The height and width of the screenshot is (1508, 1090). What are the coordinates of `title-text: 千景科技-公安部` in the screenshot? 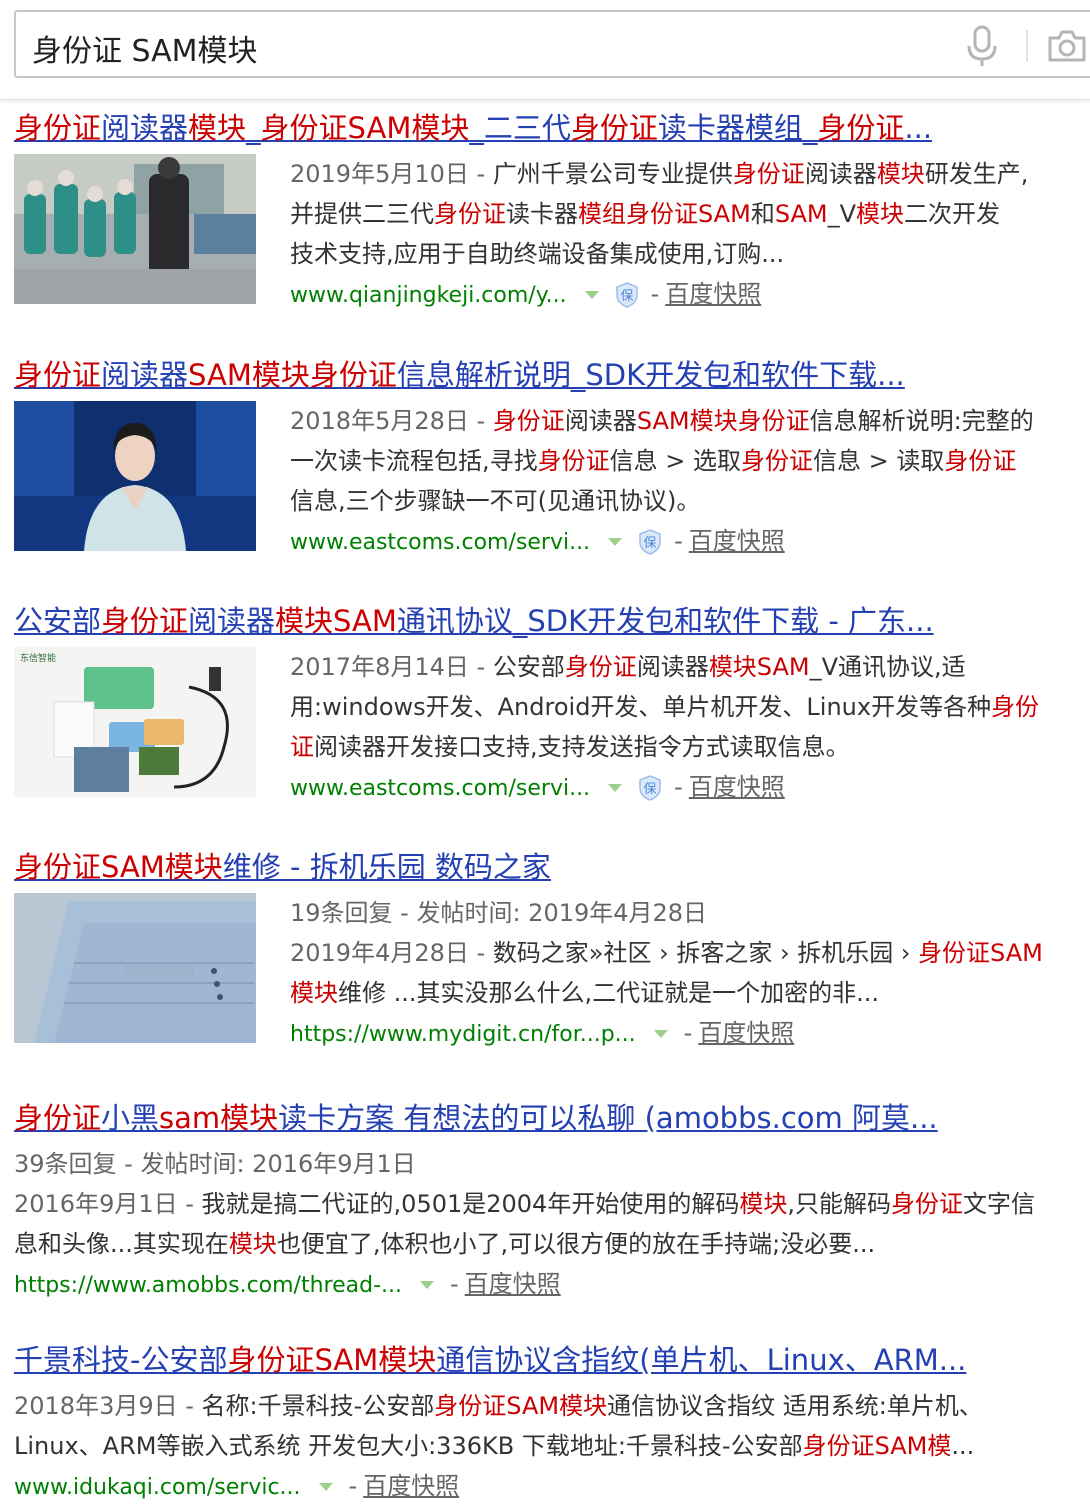 It's located at (121, 1360).